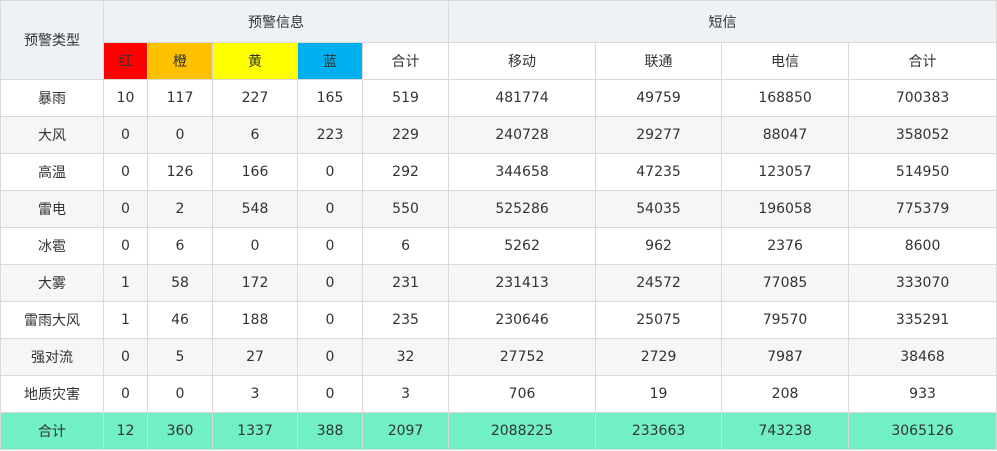  What do you see at coordinates (52, 172) in the screenshot?
I see `cell-warning-type: 高温` at bounding box center [52, 172].